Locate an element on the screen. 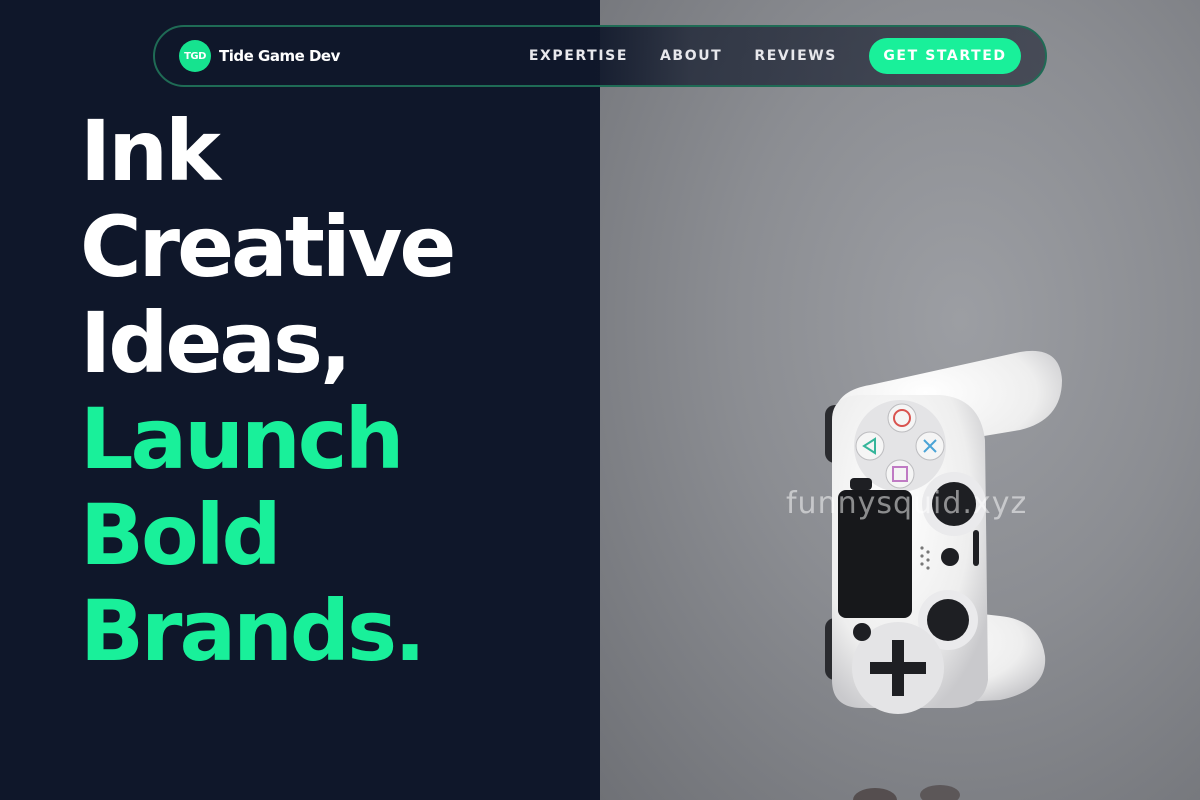  headline-line-accent: Bold is located at coordinates (181, 535).